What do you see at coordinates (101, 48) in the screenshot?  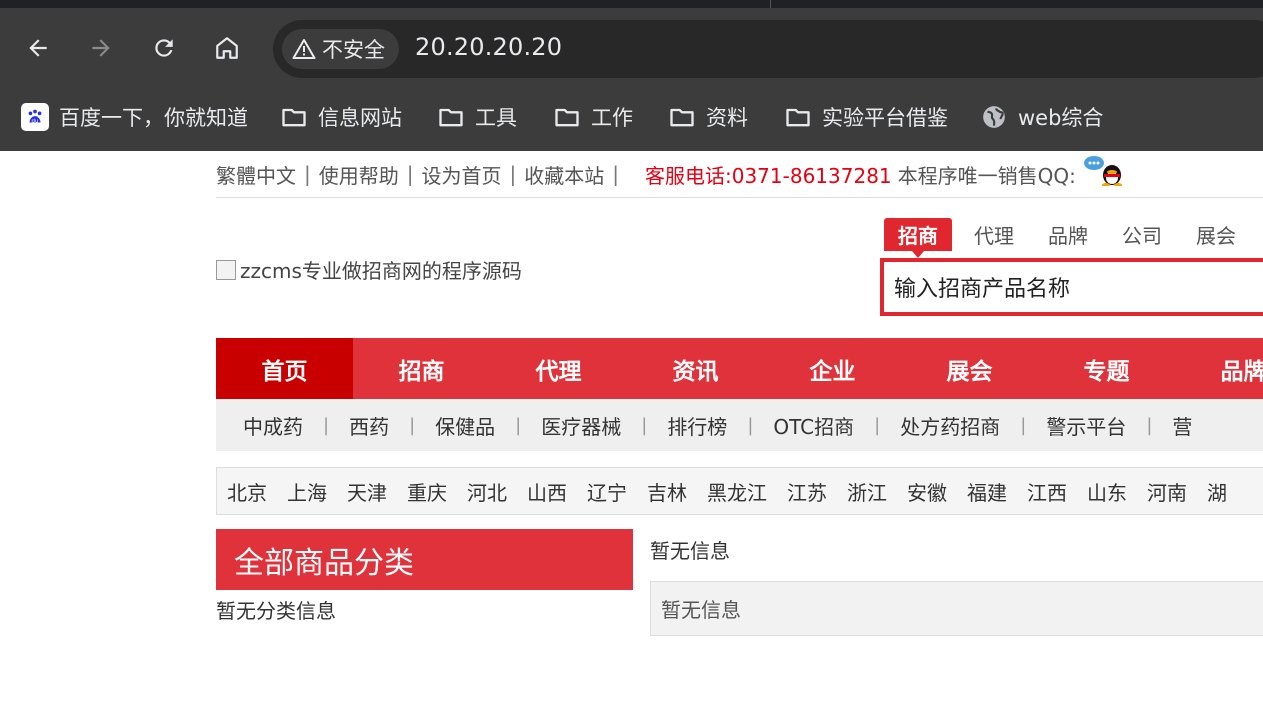 I see `forward-button` at bounding box center [101, 48].